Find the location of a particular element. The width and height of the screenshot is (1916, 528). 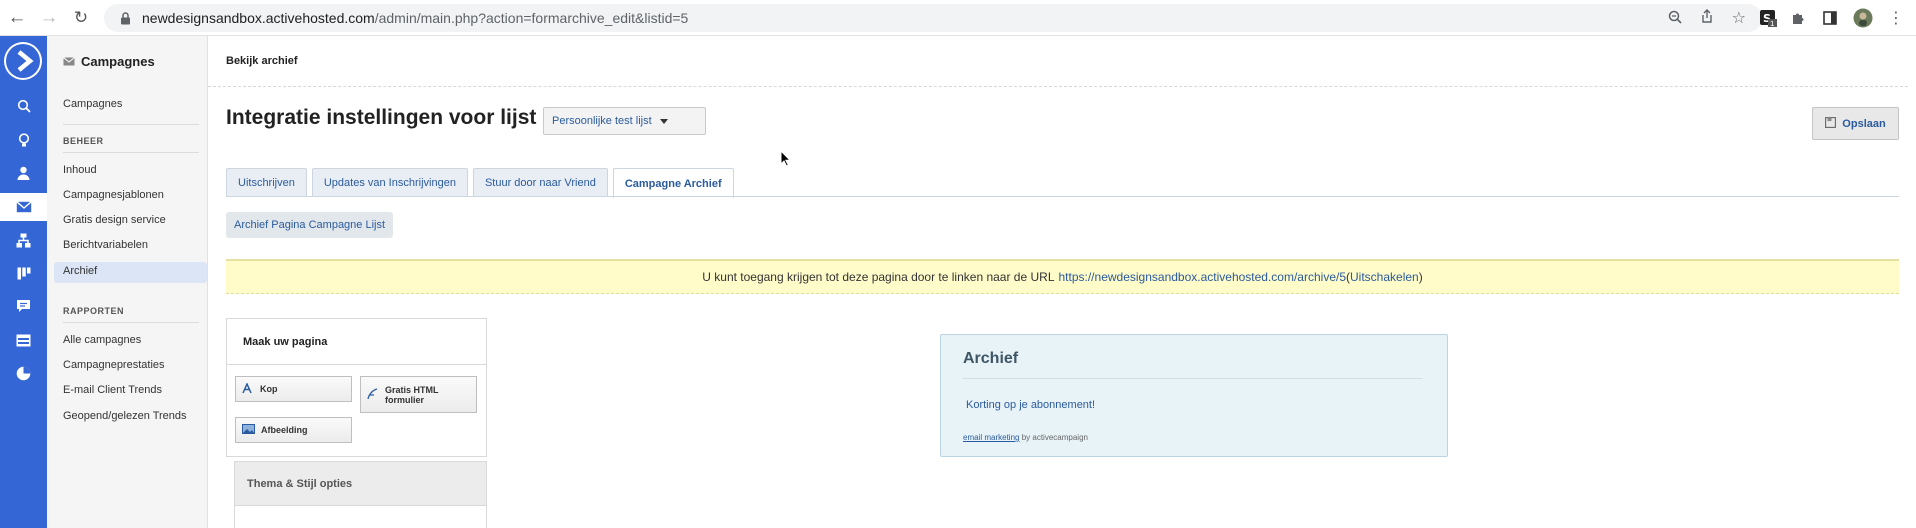

url-host: newdesignsandbox.activehosted.com is located at coordinates (258, 18).